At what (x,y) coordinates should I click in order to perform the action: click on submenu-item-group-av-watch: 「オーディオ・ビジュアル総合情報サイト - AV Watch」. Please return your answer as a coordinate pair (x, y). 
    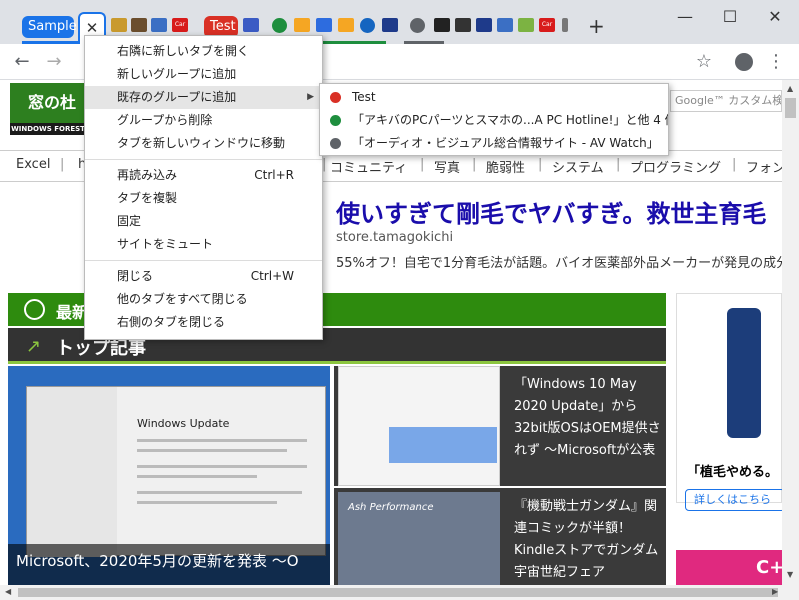
    Looking at the image, I should click on (494, 143).